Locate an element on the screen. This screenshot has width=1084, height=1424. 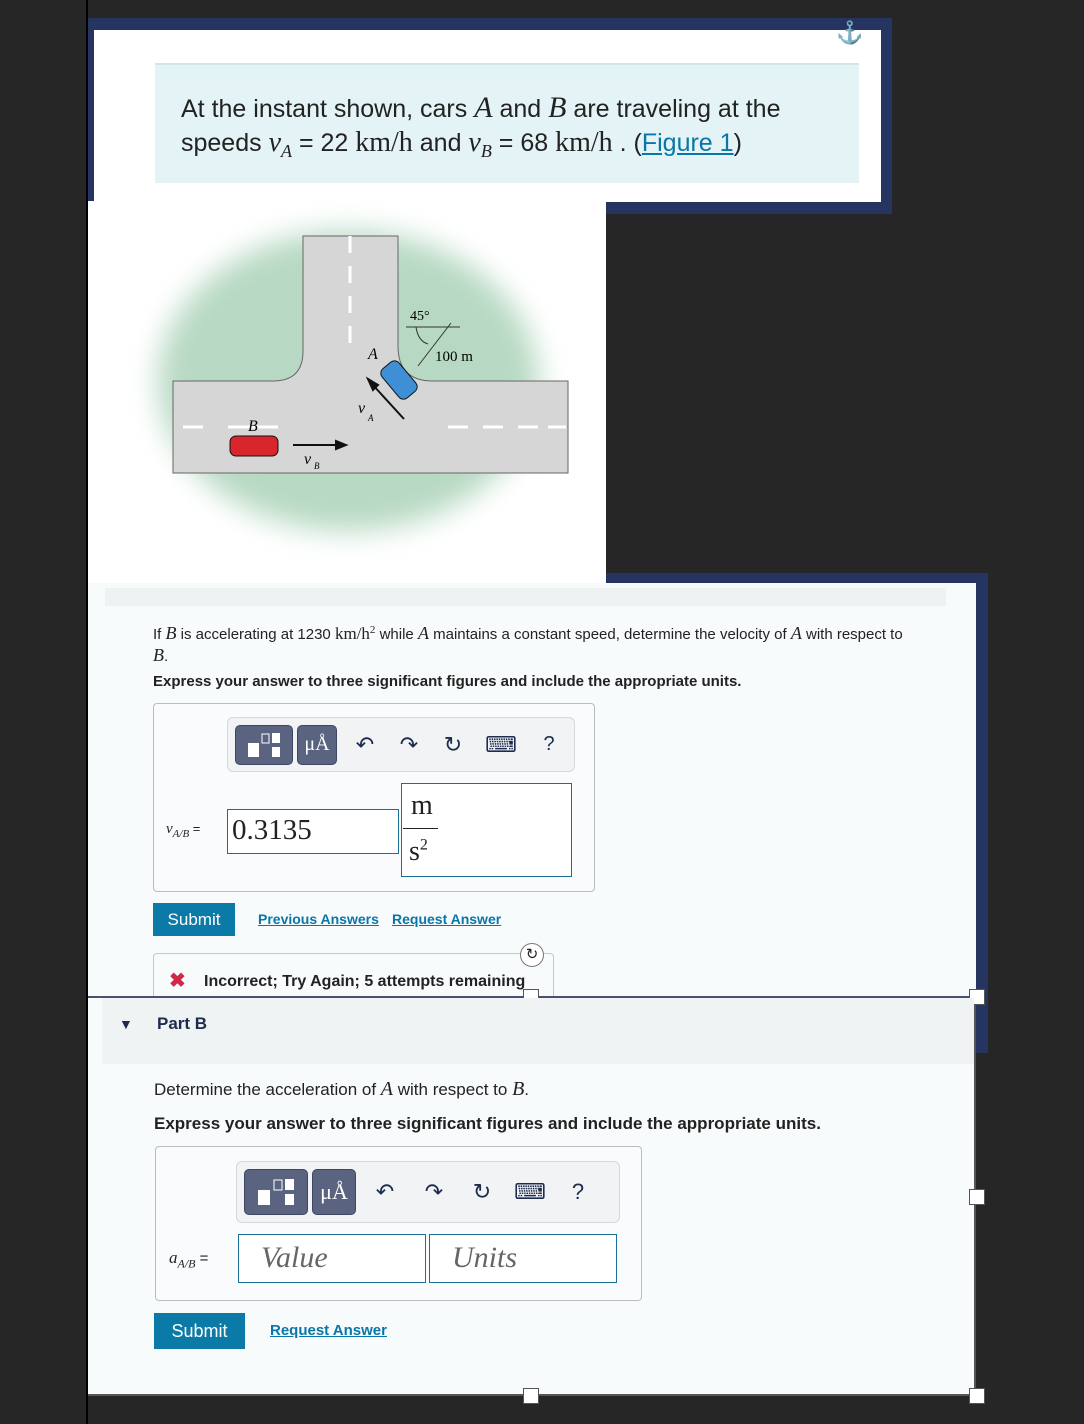
intersection-figure: 45° 100 m A B v A v B is located at coordinates (363, 381).